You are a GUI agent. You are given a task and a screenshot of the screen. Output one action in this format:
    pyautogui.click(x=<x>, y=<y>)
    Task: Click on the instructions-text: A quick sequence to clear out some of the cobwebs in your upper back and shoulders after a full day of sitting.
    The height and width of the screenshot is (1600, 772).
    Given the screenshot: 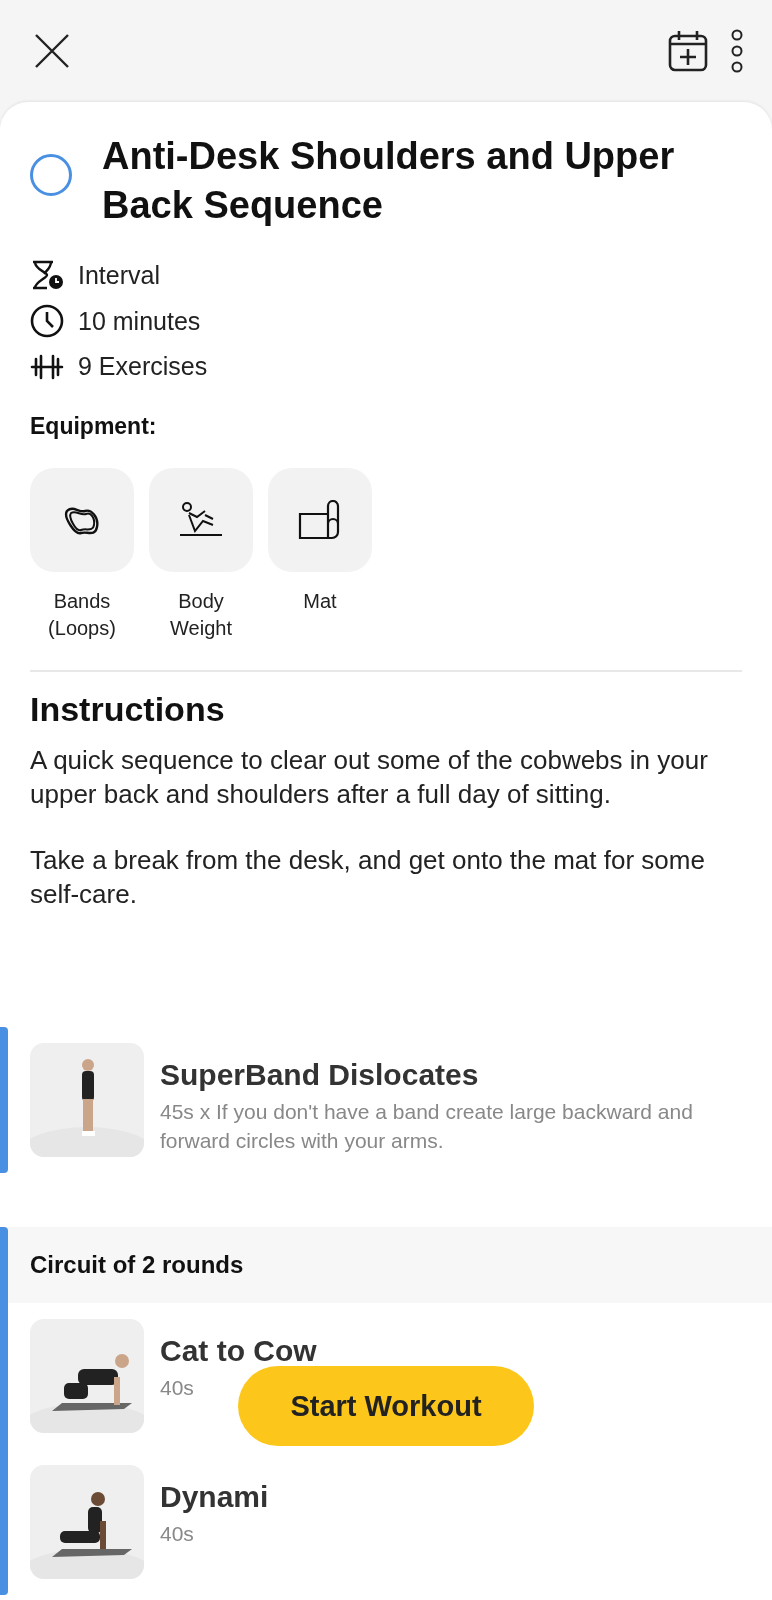 What is the action you would take?
    pyautogui.click(x=369, y=777)
    